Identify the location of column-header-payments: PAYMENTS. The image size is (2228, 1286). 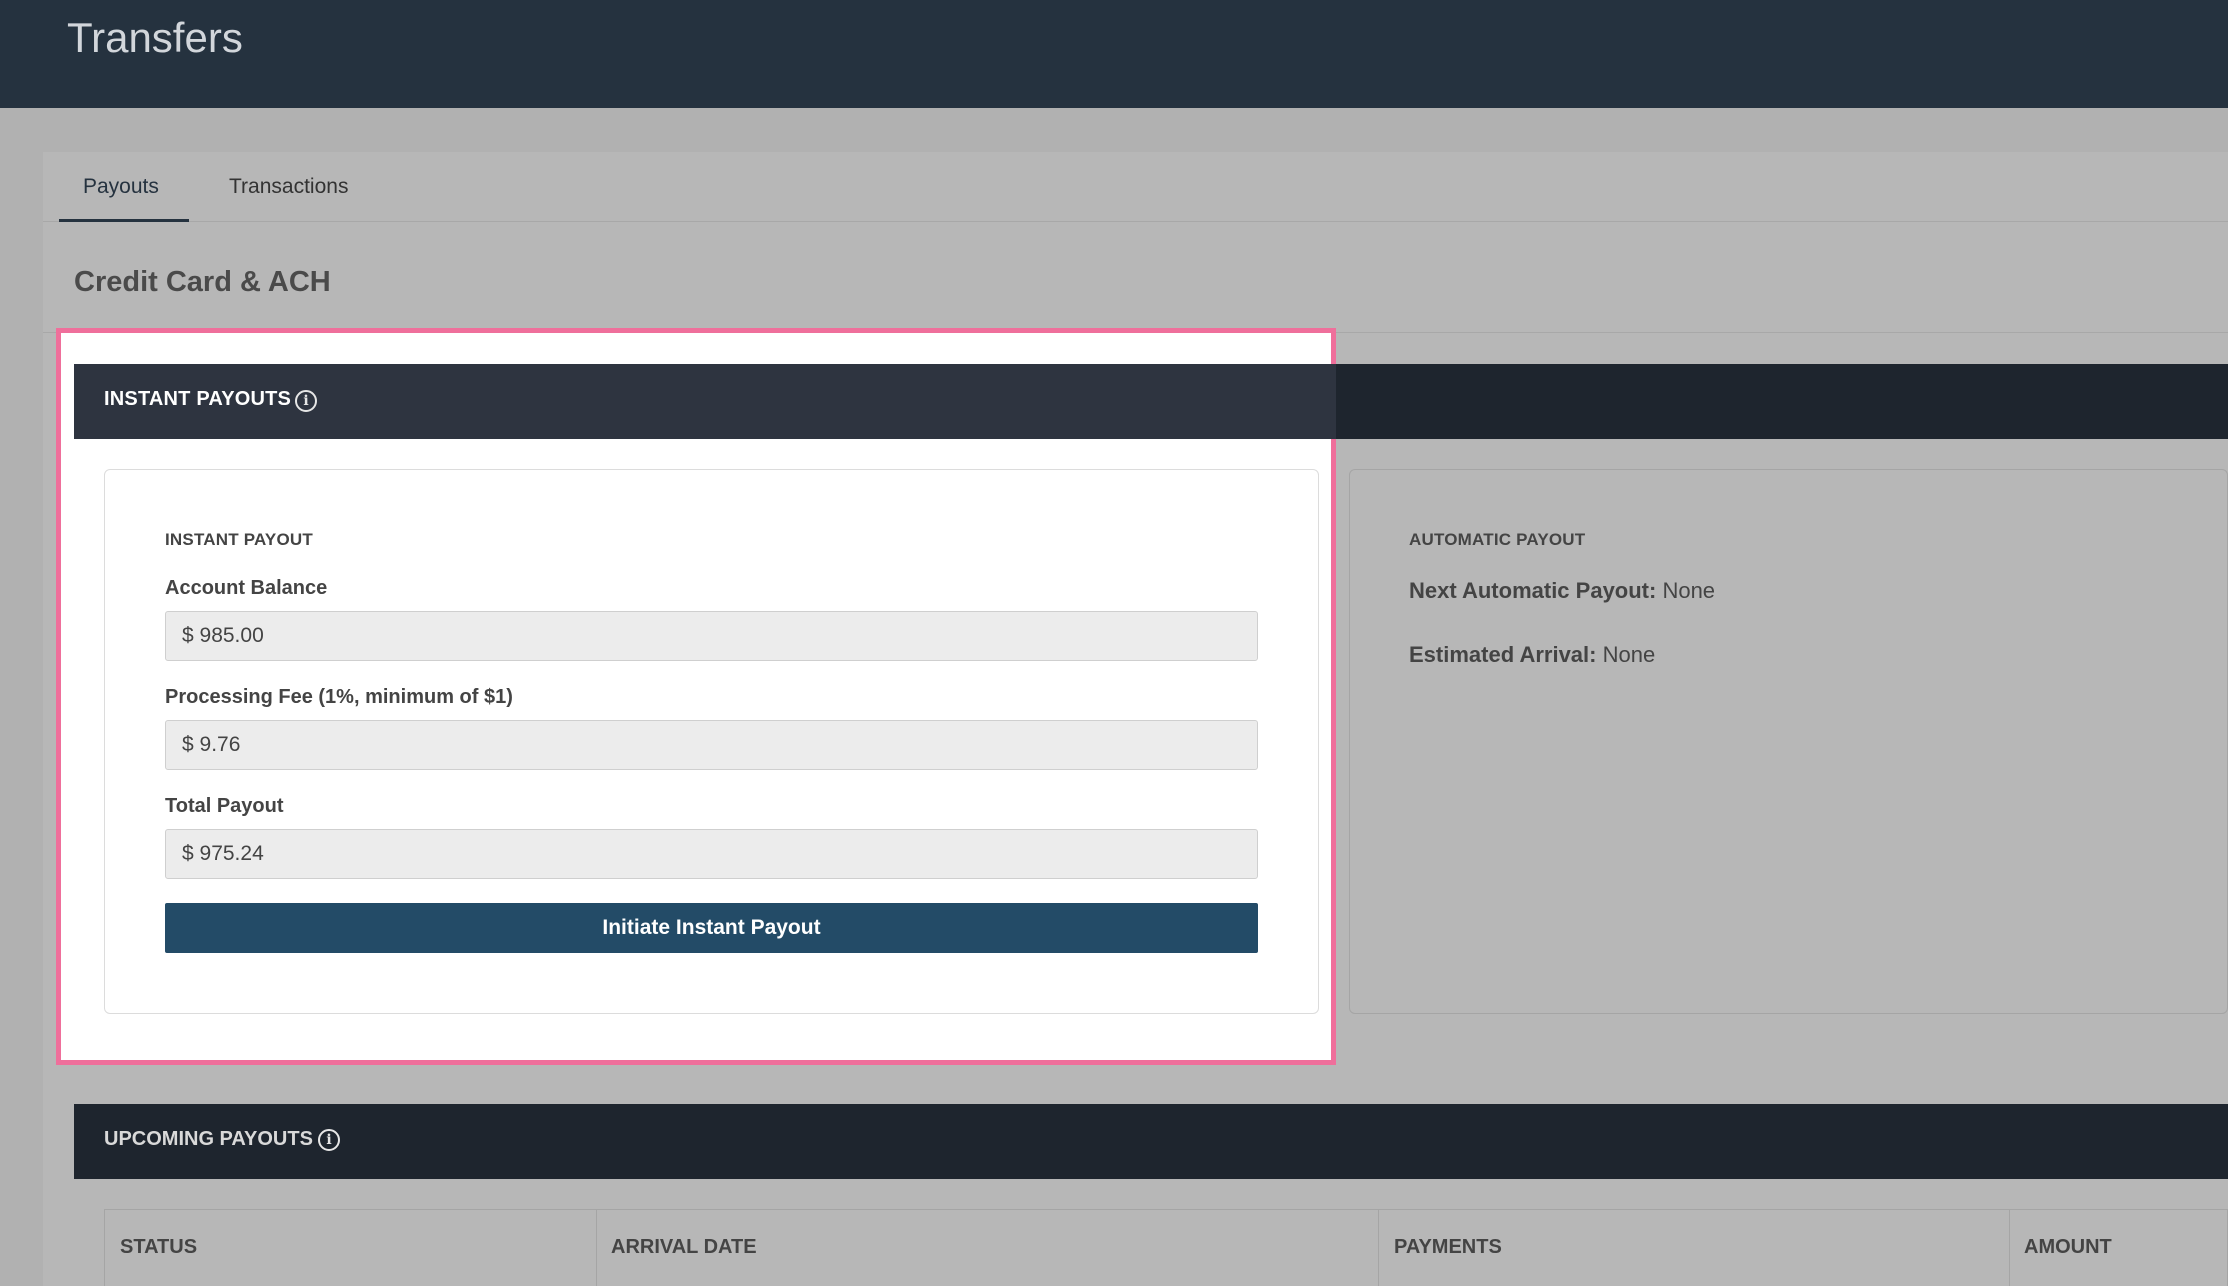
(1448, 1247).